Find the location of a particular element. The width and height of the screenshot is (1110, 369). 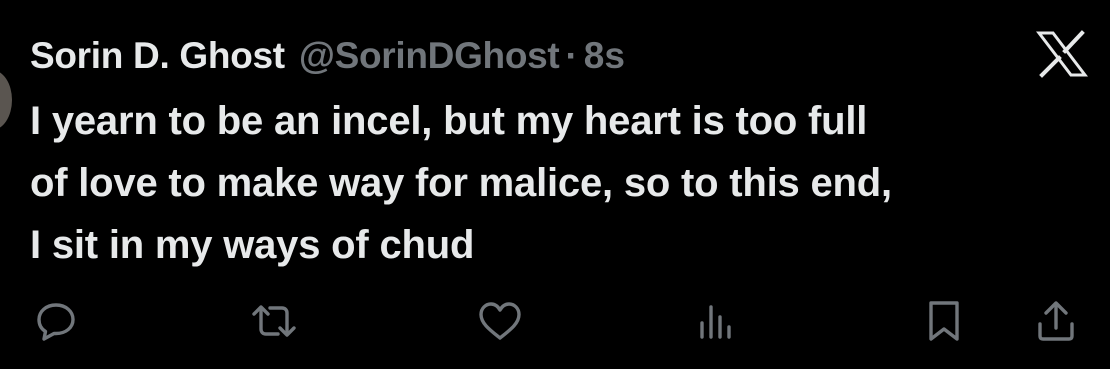

like-button is located at coordinates (500, 321).